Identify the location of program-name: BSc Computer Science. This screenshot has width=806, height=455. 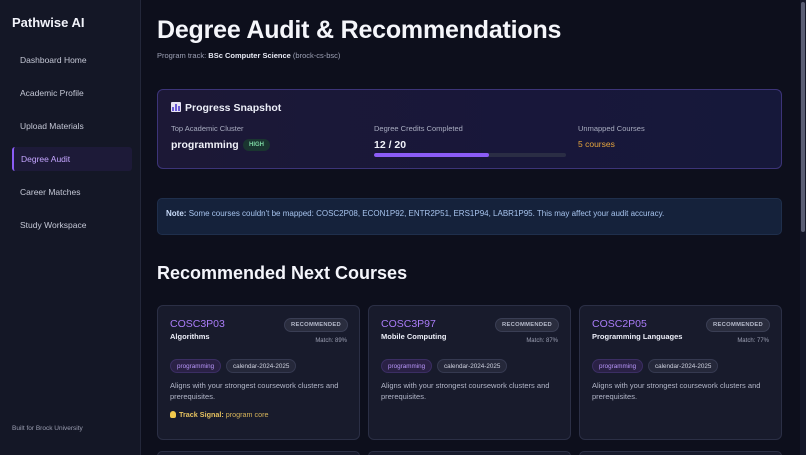
(249, 55).